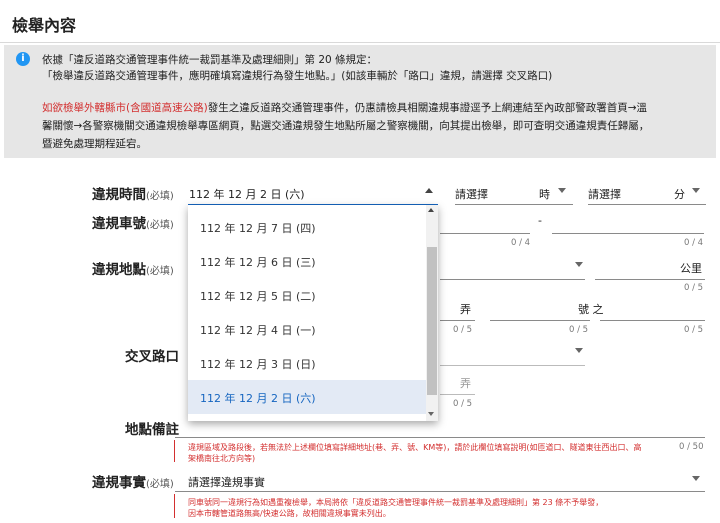  I want to click on remark-input, so click(440, 437).